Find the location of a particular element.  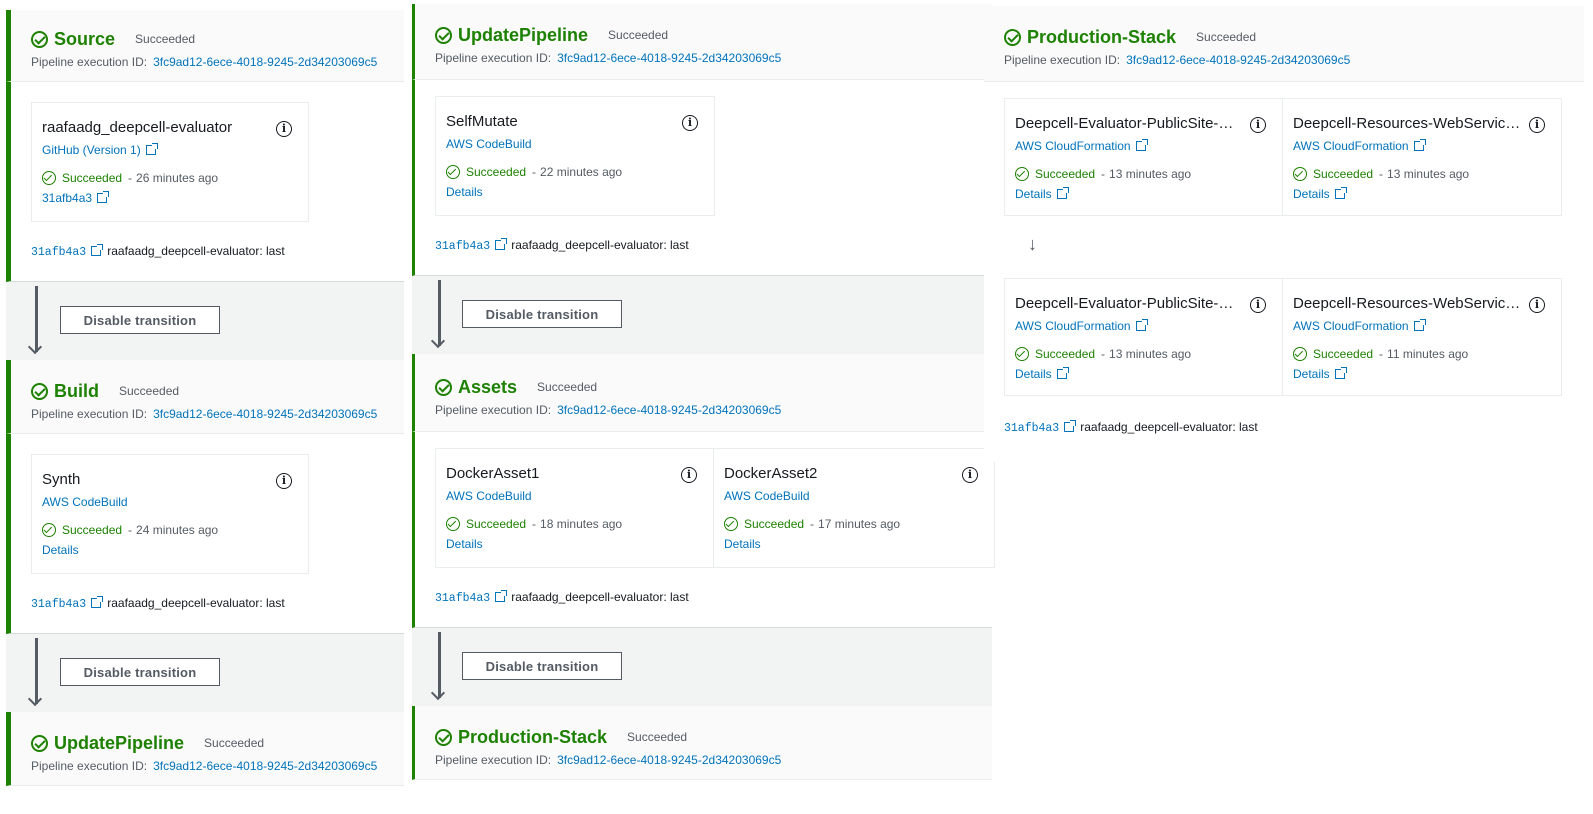

action-status: Succeeded 17 minutes ago is located at coordinates (854, 524).